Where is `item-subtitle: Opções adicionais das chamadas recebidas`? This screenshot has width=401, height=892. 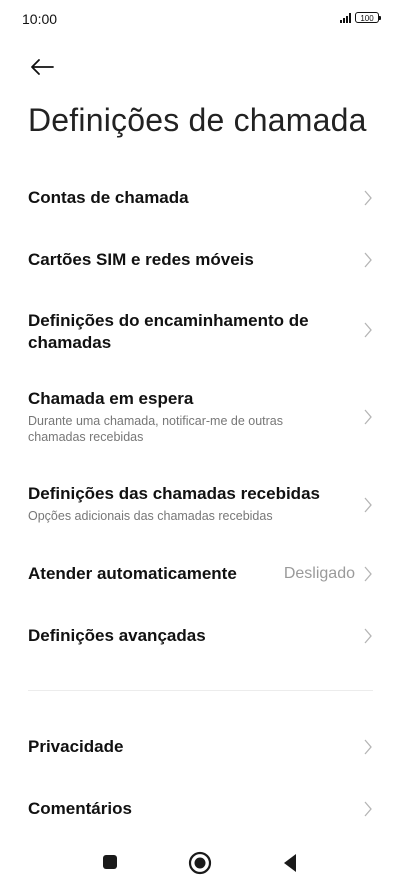 item-subtitle: Opções adicionais das chamadas recebidas is located at coordinates (150, 516).